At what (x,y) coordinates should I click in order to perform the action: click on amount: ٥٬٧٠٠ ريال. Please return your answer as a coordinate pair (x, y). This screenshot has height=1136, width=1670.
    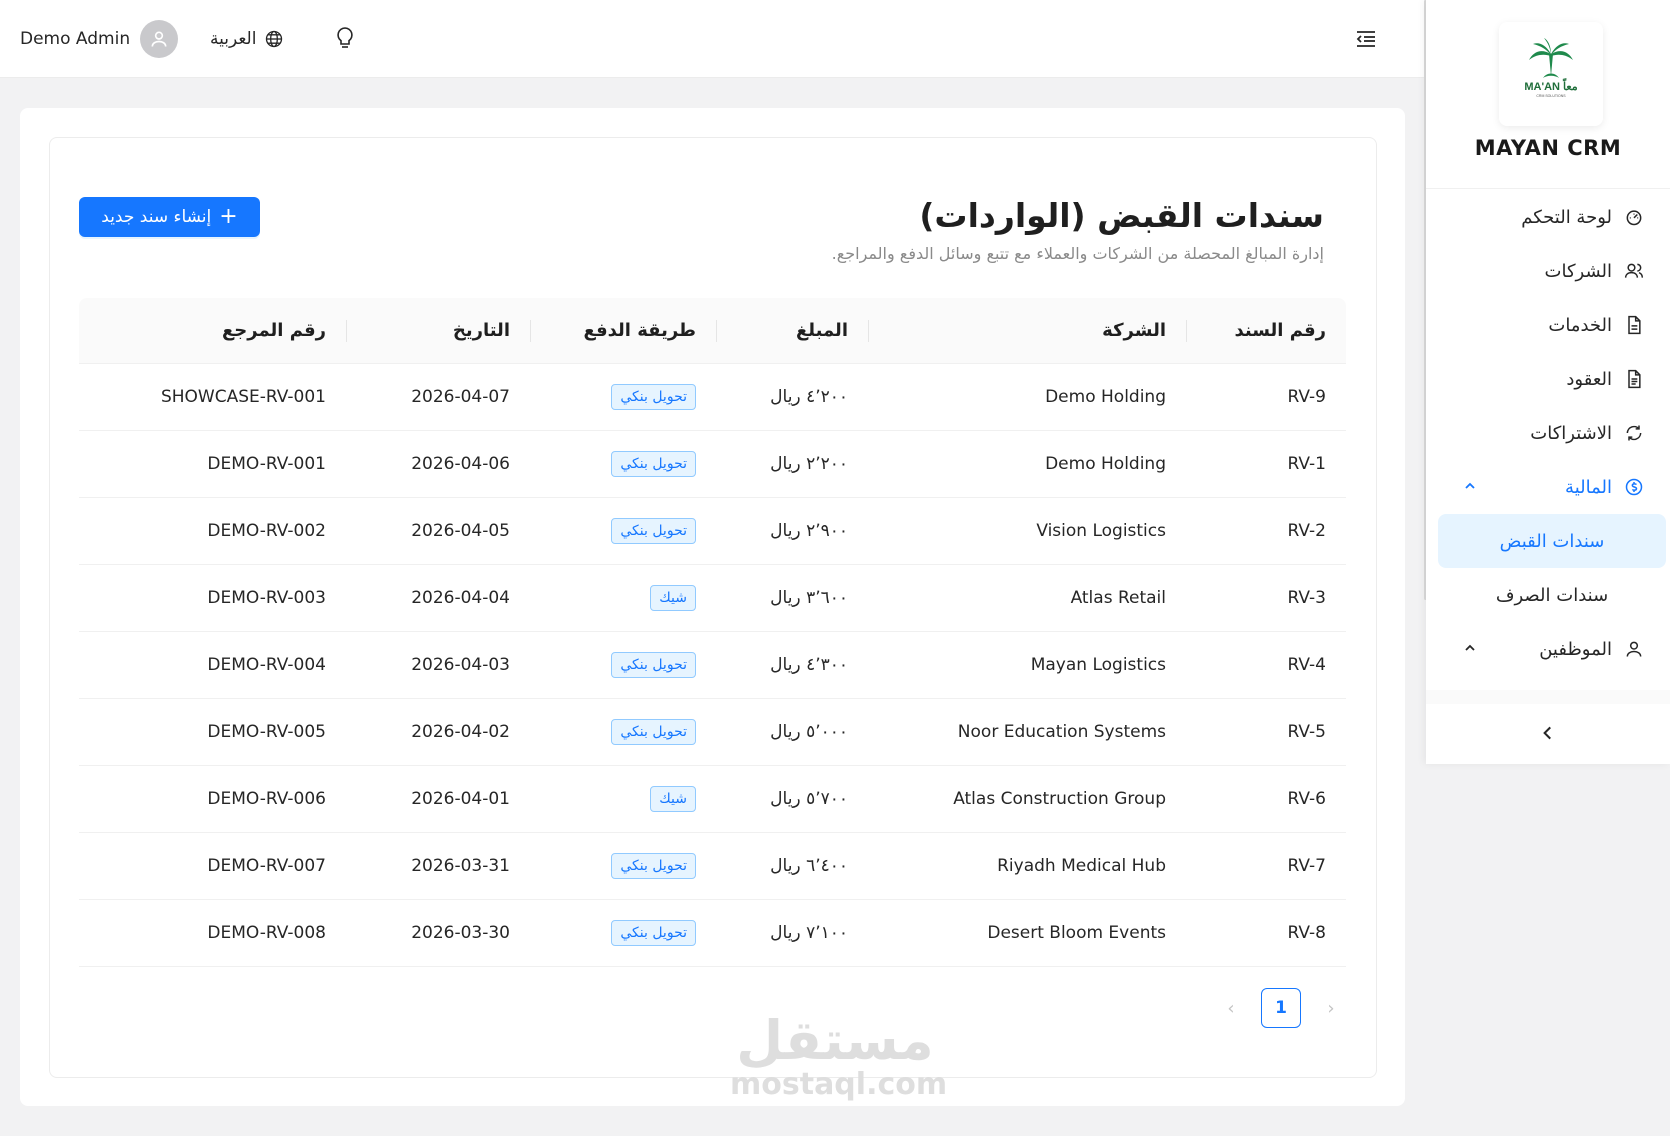
    Looking at the image, I should click on (809, 799).